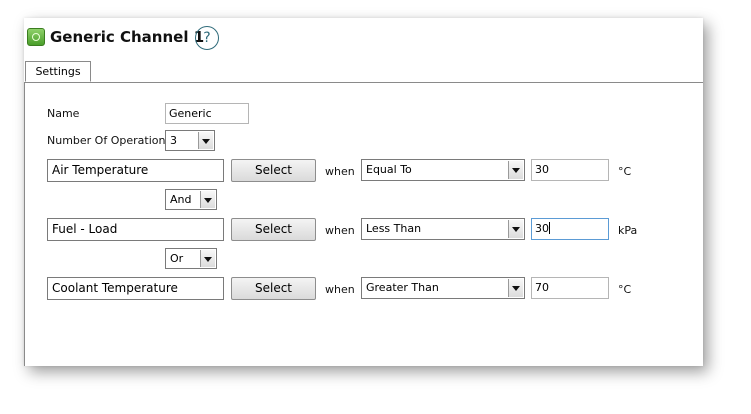 The width and height of the screenshot is (751, 414). Describe the element at coordinates (127, 37) in the screenshot. I see `page-title: Generic Channel 1` at that location.